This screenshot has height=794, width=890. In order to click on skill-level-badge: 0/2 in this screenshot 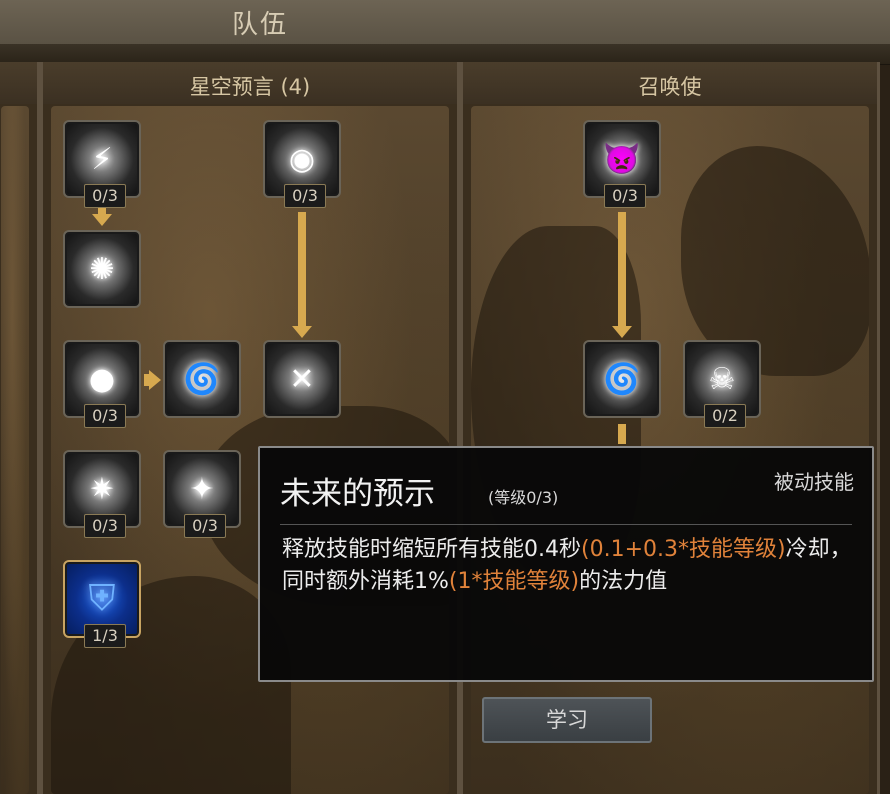, I will do `click(725, 416)`.